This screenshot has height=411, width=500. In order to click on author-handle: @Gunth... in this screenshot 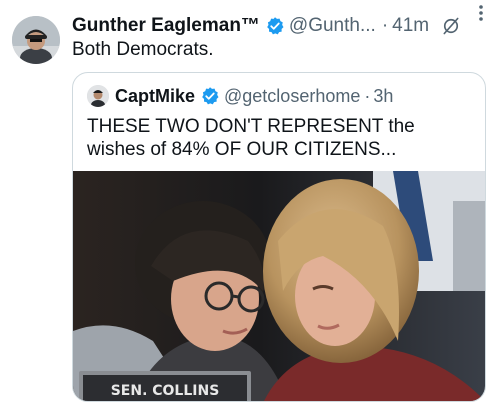, I will do `click(332, 26)`.